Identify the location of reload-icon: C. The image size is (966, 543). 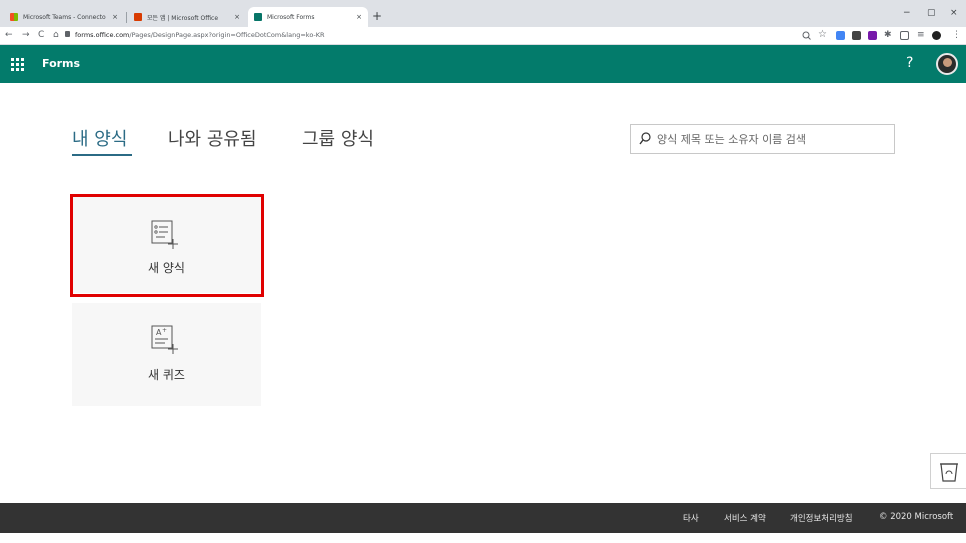
(41, 35).